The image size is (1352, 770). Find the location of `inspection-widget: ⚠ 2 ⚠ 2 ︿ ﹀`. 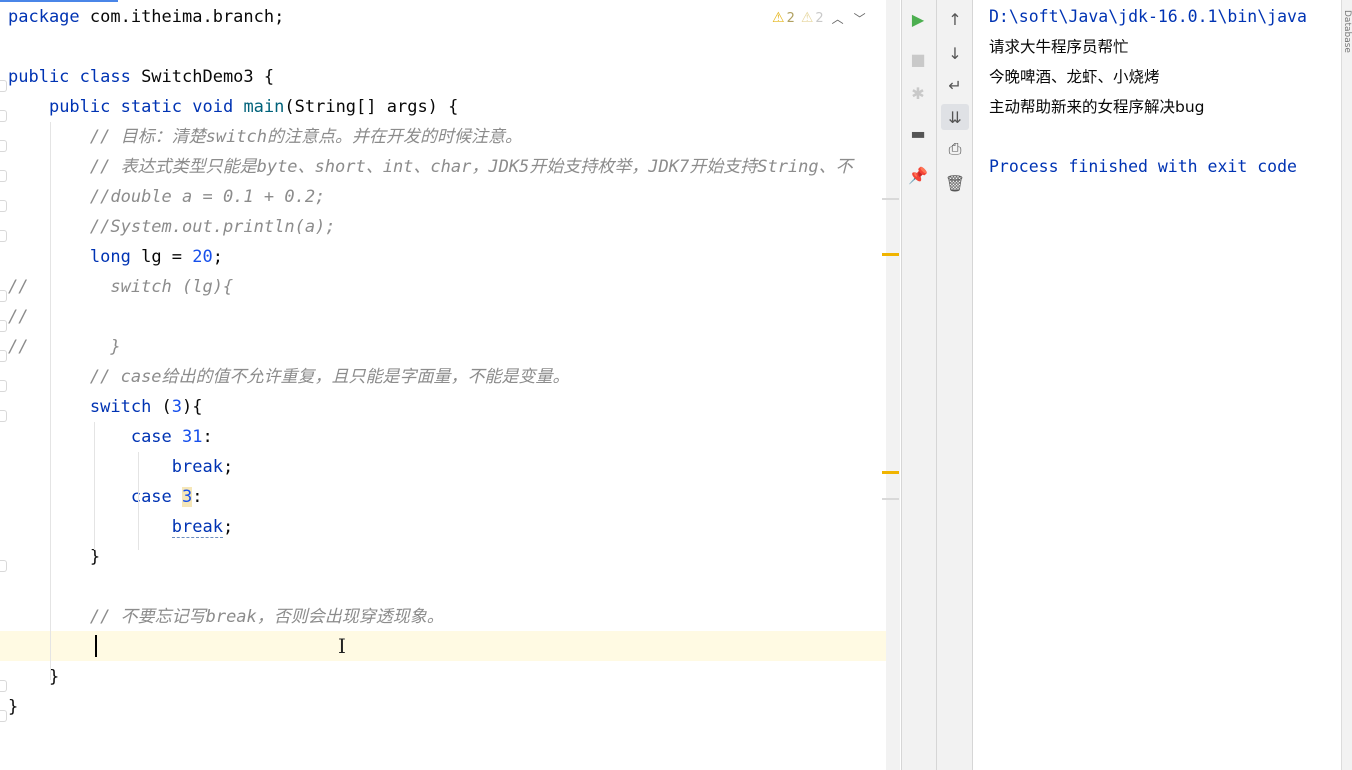

inspection-widget: ⚠ 2 ⚠ 2 ︿ ﹀ is located at coordinates (820, 18).